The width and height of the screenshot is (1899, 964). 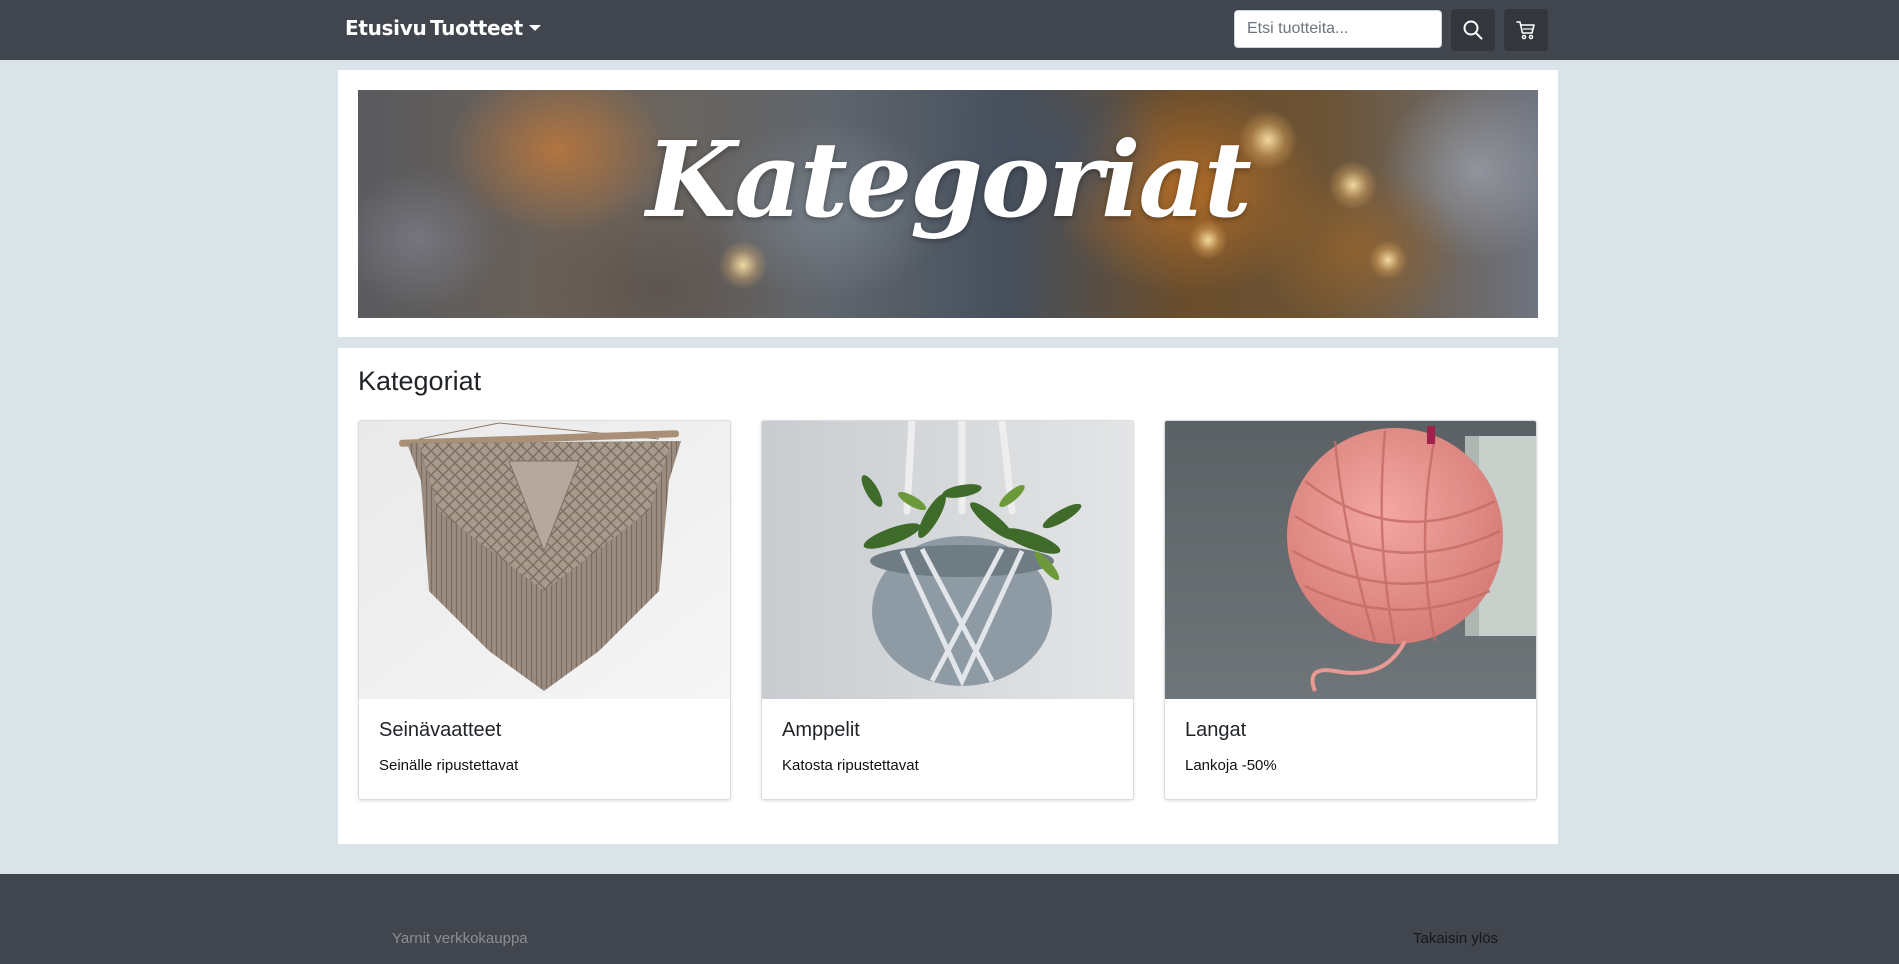 I want to click on back-to-top-link: Takaisin ylös, so click(x=1455, y=938).